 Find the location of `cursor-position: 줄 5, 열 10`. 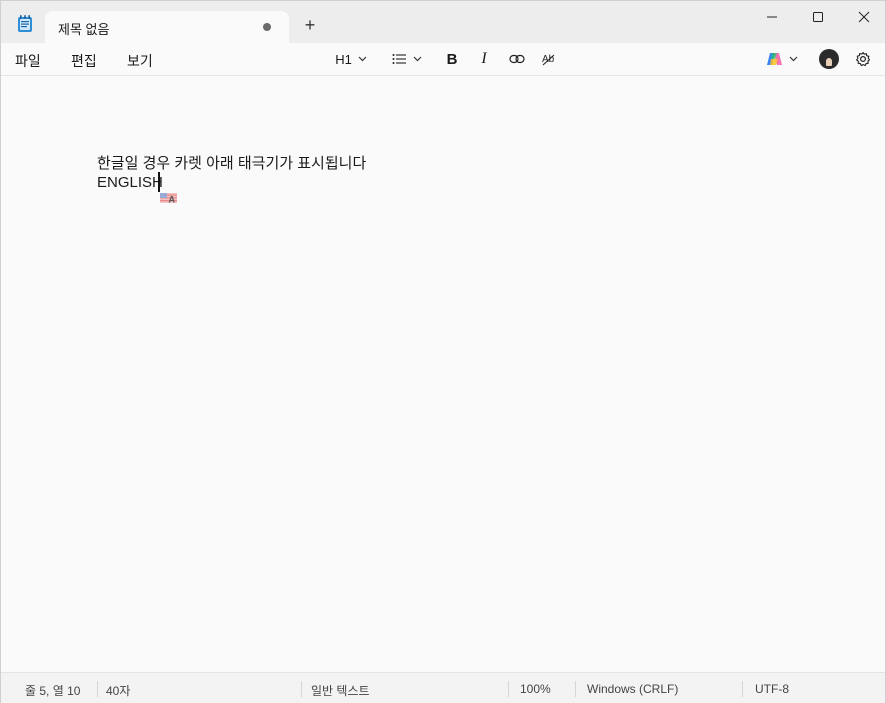

cursor-position: 줄 5, 열 10 is located at coordinates (53, 691).